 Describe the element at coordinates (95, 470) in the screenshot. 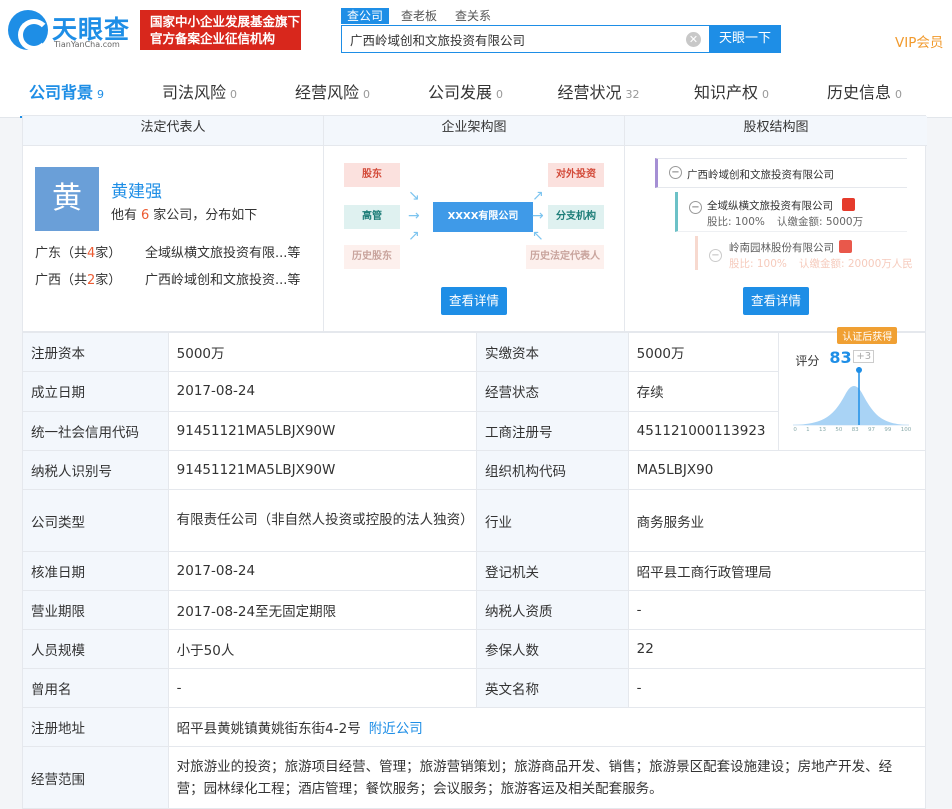

I see `taxpayer-id-label: 纳税人识别号` at that location.